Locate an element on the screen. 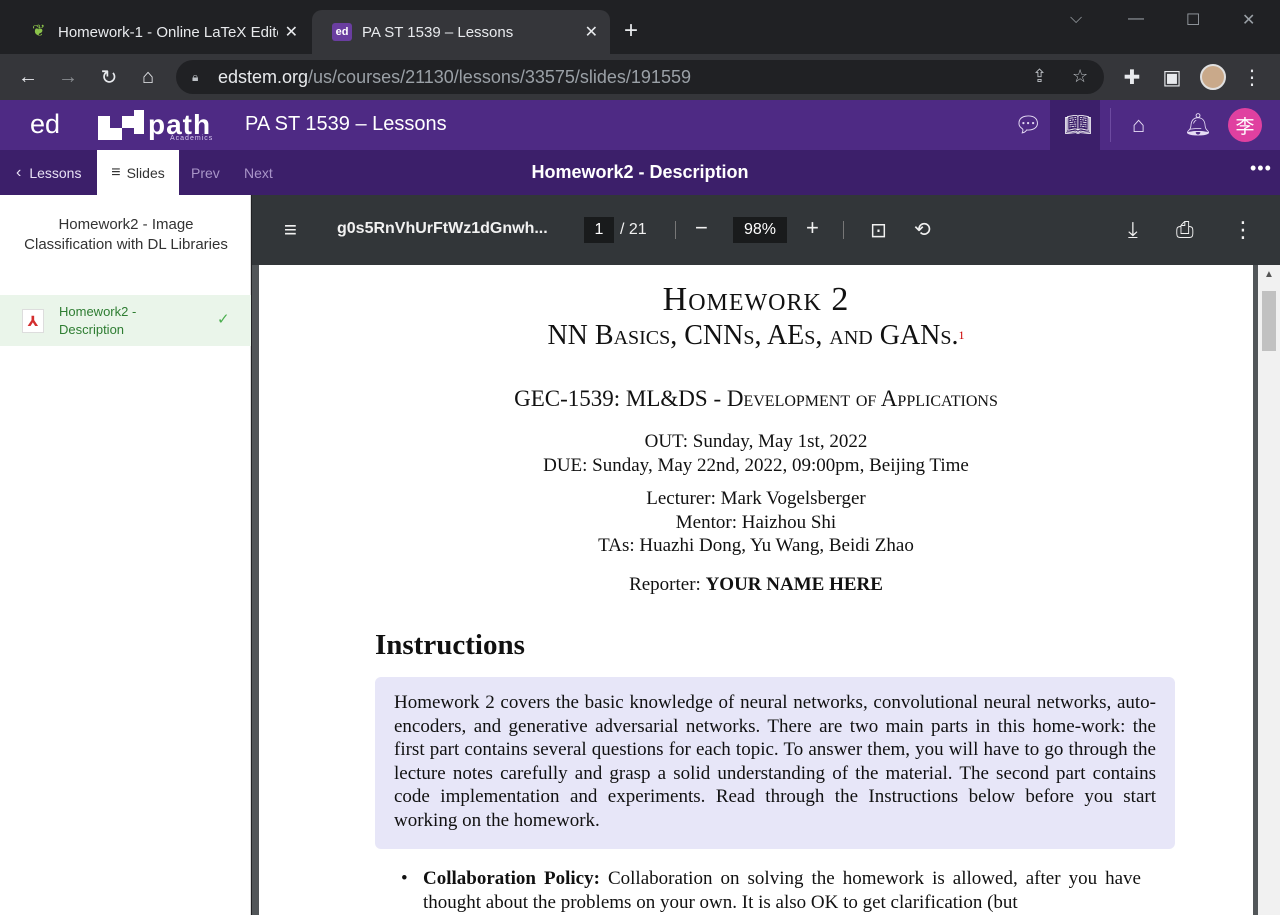  instructions-heading: Instructions is located at coordinates (450, 645).